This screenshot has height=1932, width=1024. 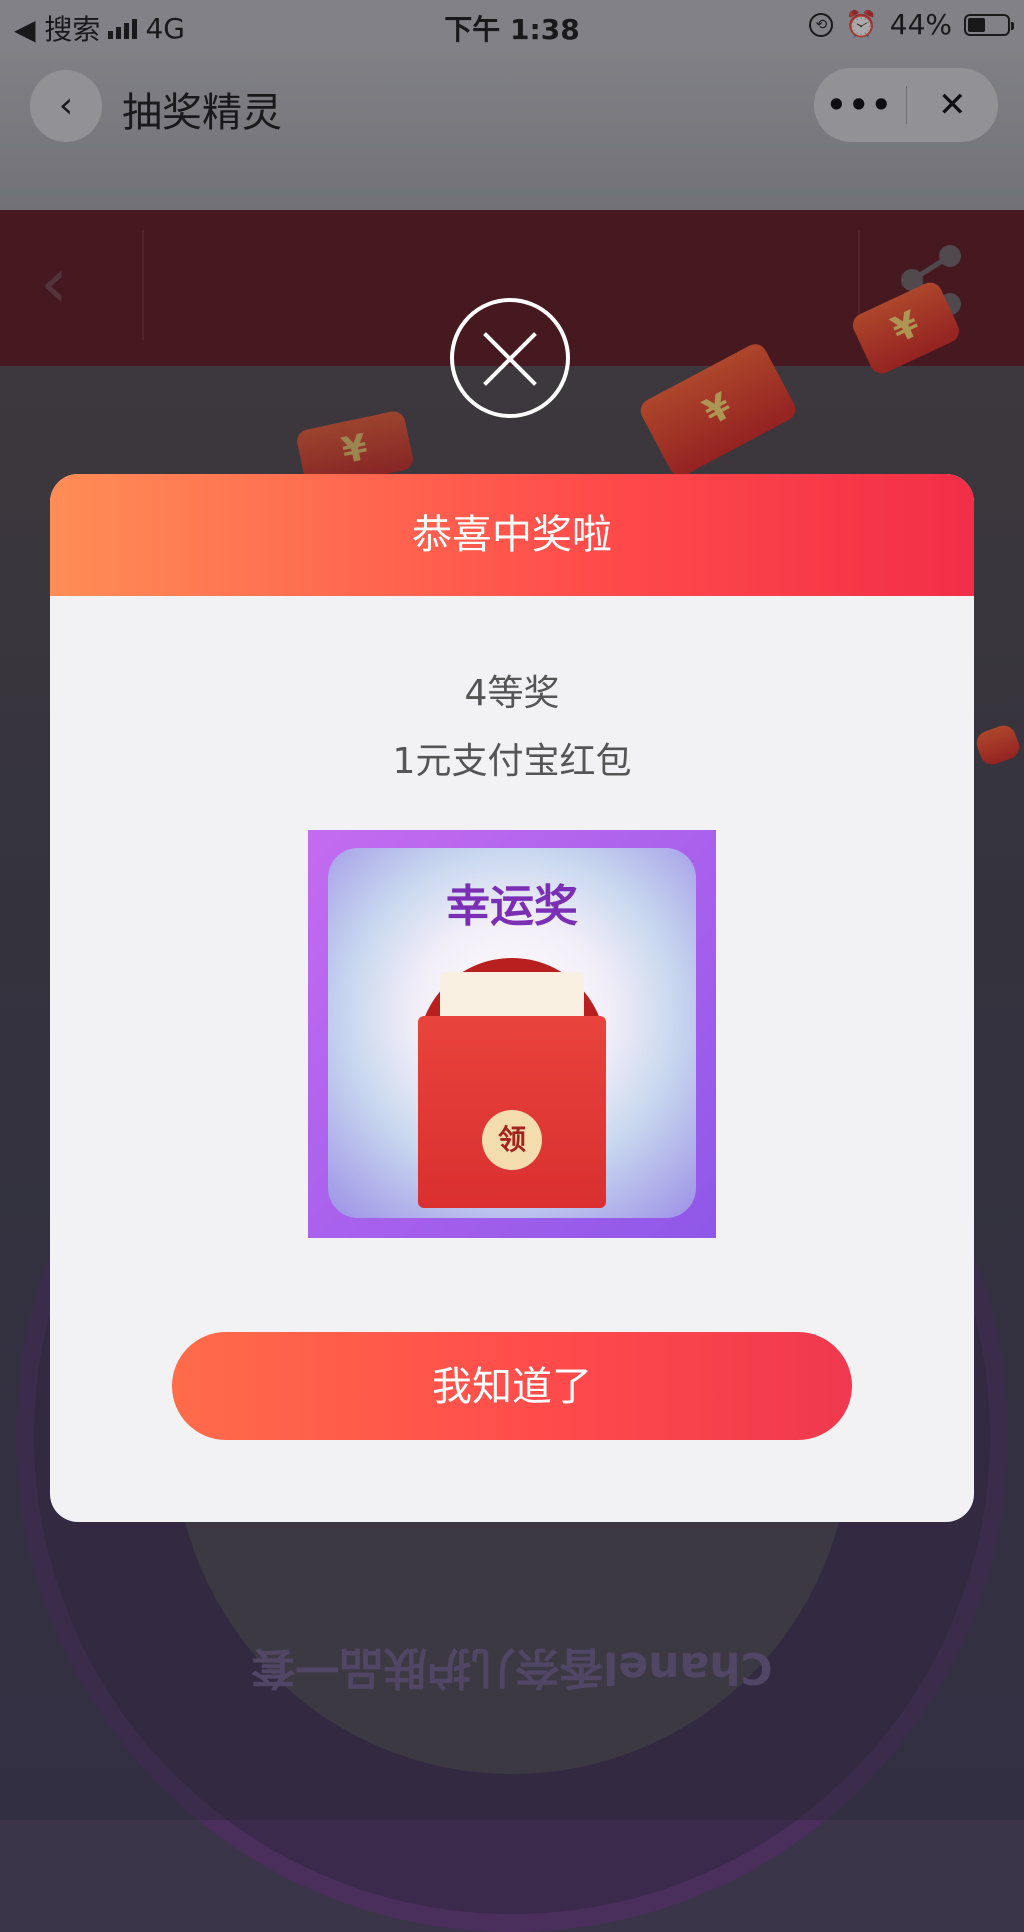 What do you see at coordinates (512, 1386) in the screenshot?
I see `confirm-button: 我知道了` at bounding box center [512, 1386].